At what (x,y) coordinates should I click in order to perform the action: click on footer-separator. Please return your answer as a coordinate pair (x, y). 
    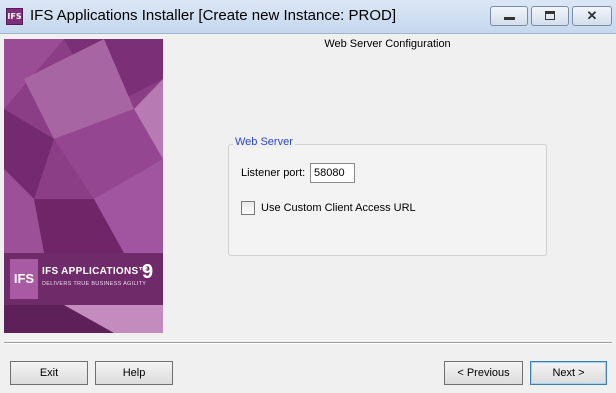
    Looking at the image, I should click on (308, 343).